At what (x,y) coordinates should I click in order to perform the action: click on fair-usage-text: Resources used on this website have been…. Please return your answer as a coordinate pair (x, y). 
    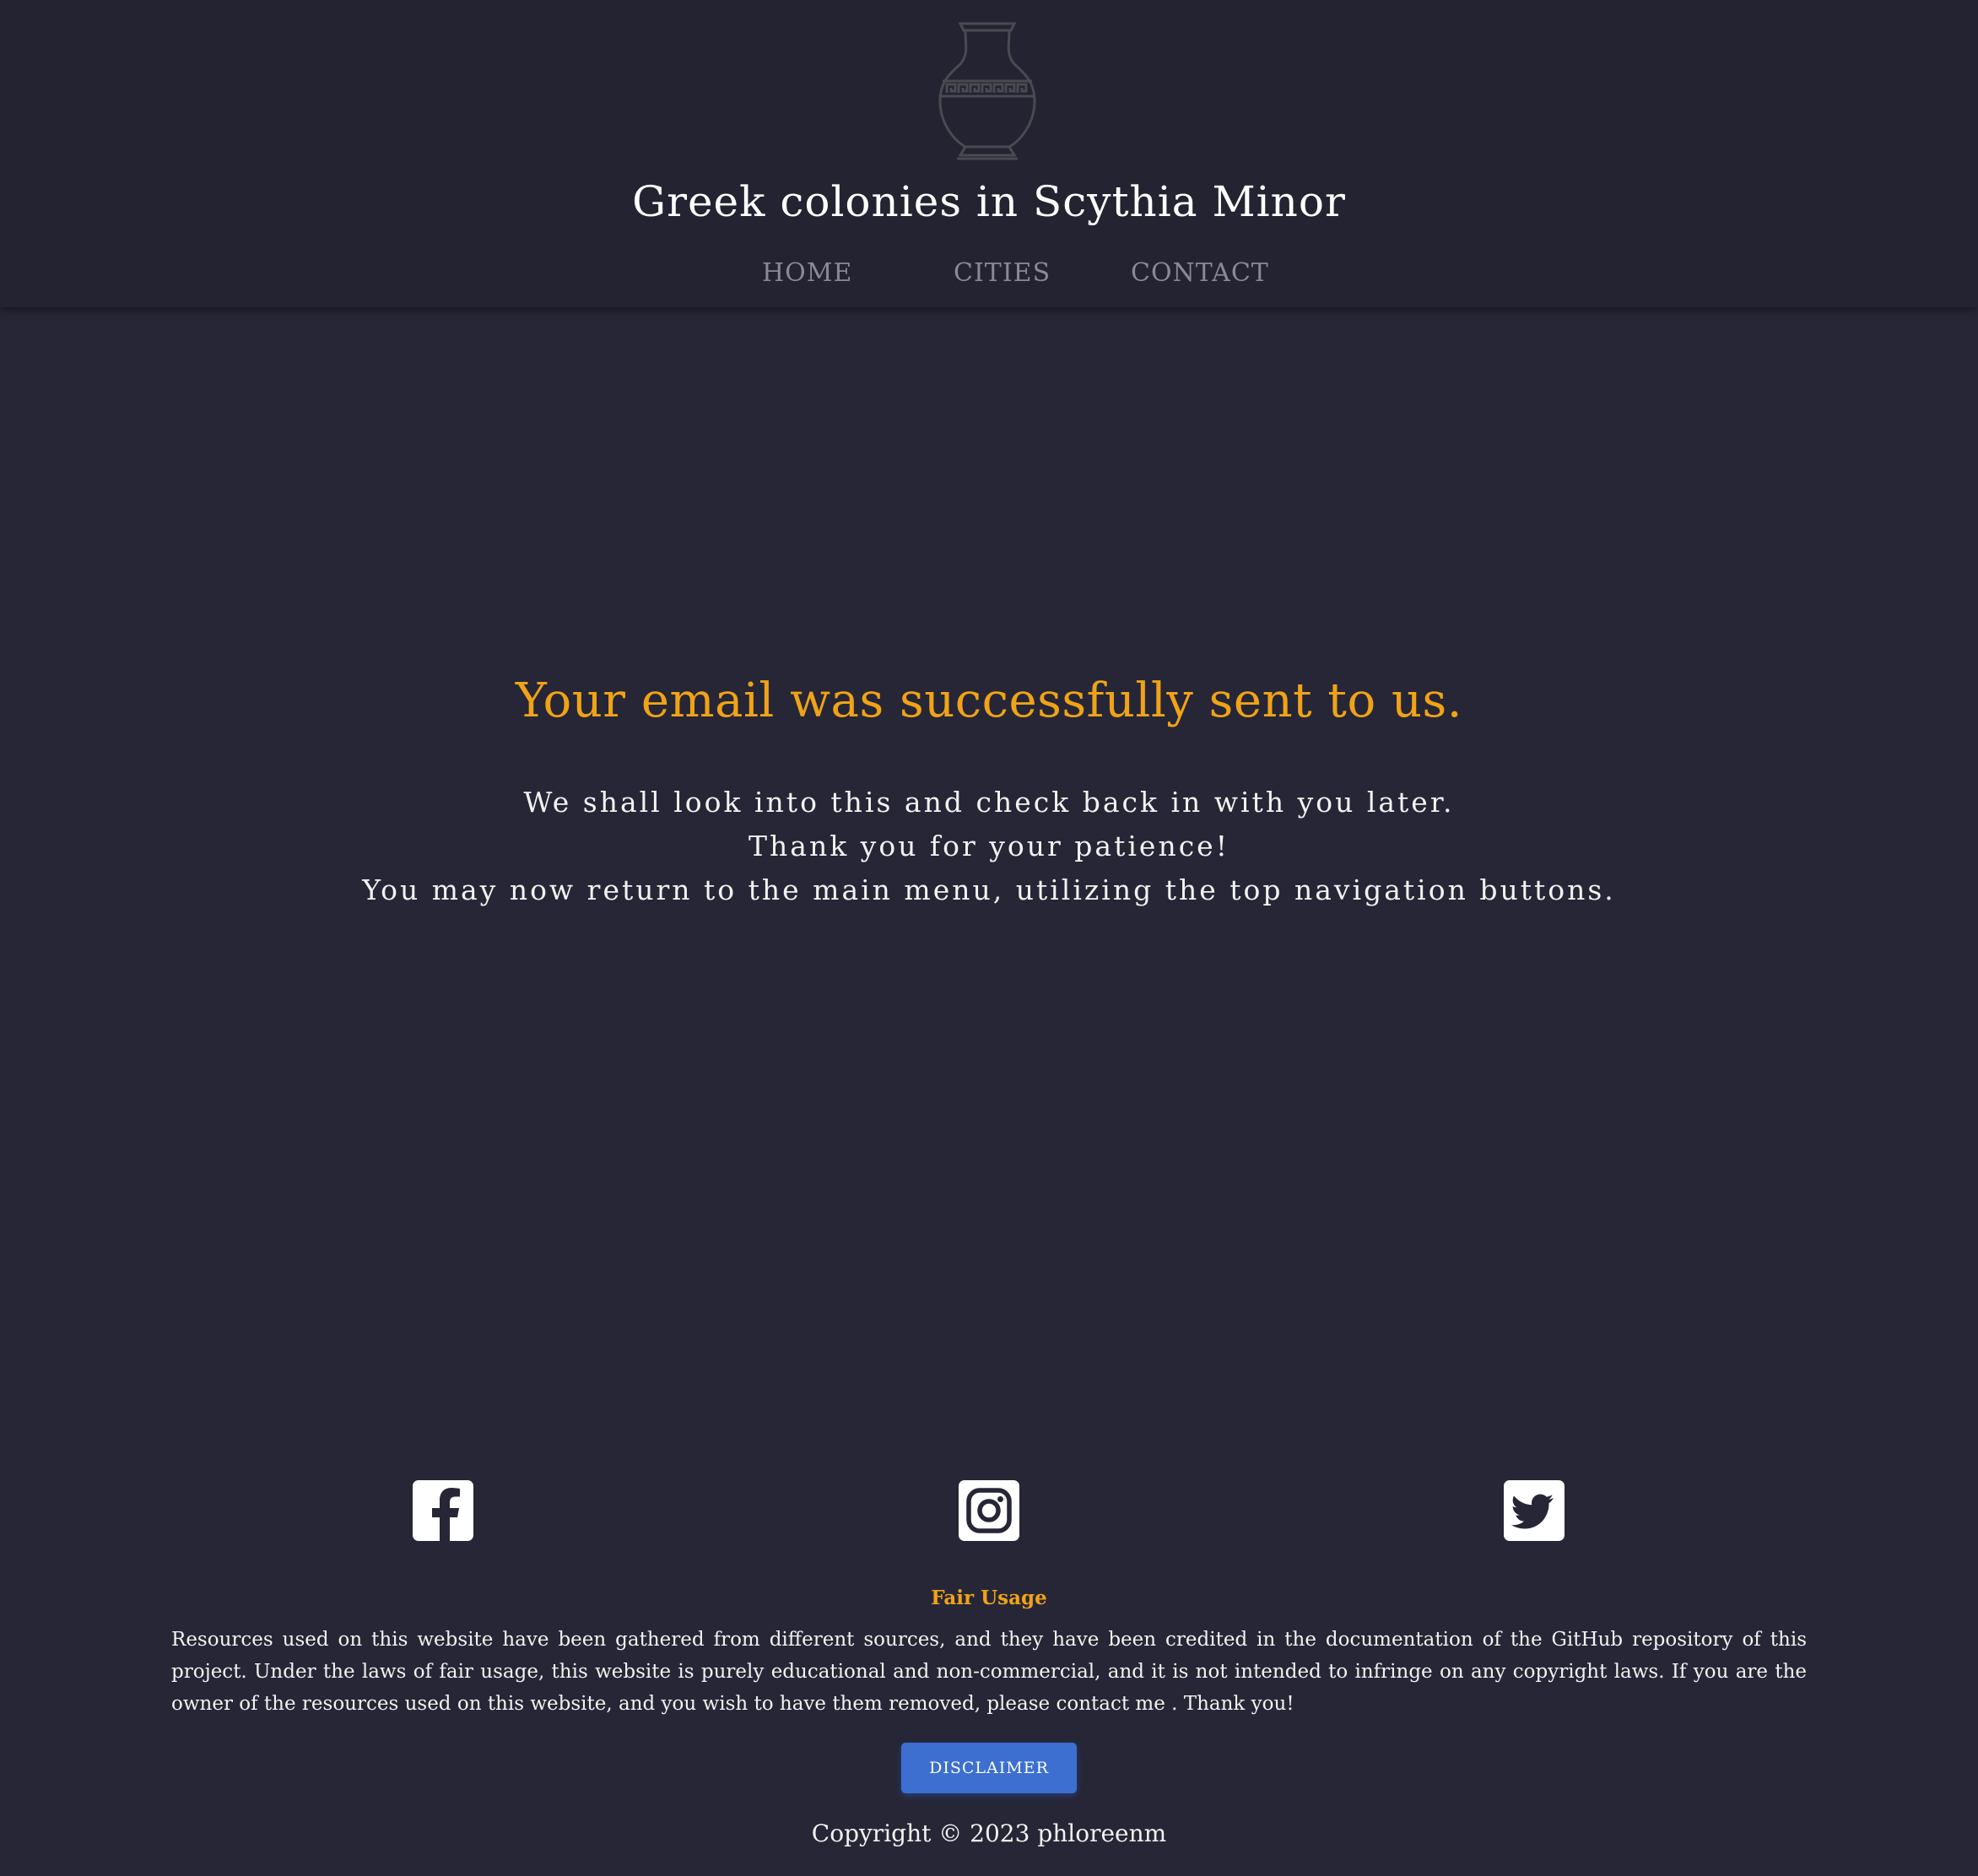
    Looking at the image, I should click on (989, 1672).